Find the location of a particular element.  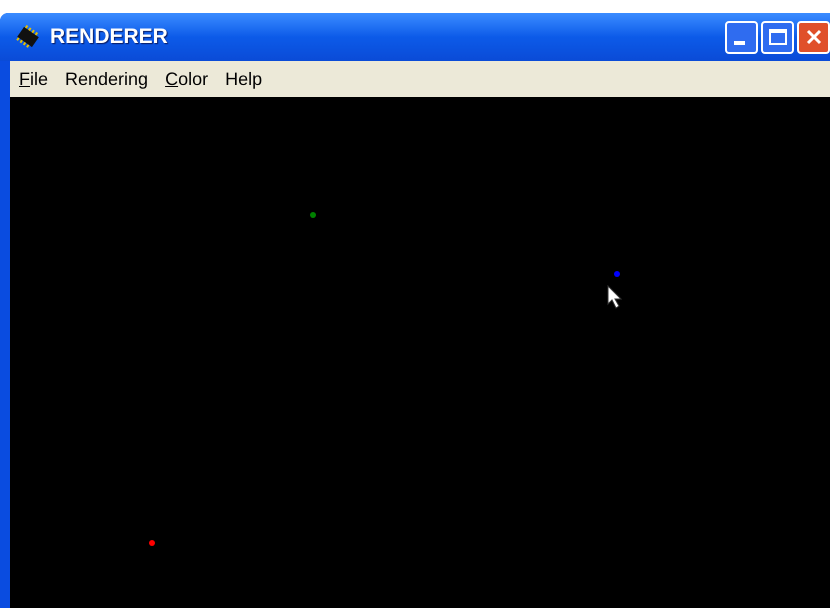

menu-item: Rendering is located at coordinates (106, 79).